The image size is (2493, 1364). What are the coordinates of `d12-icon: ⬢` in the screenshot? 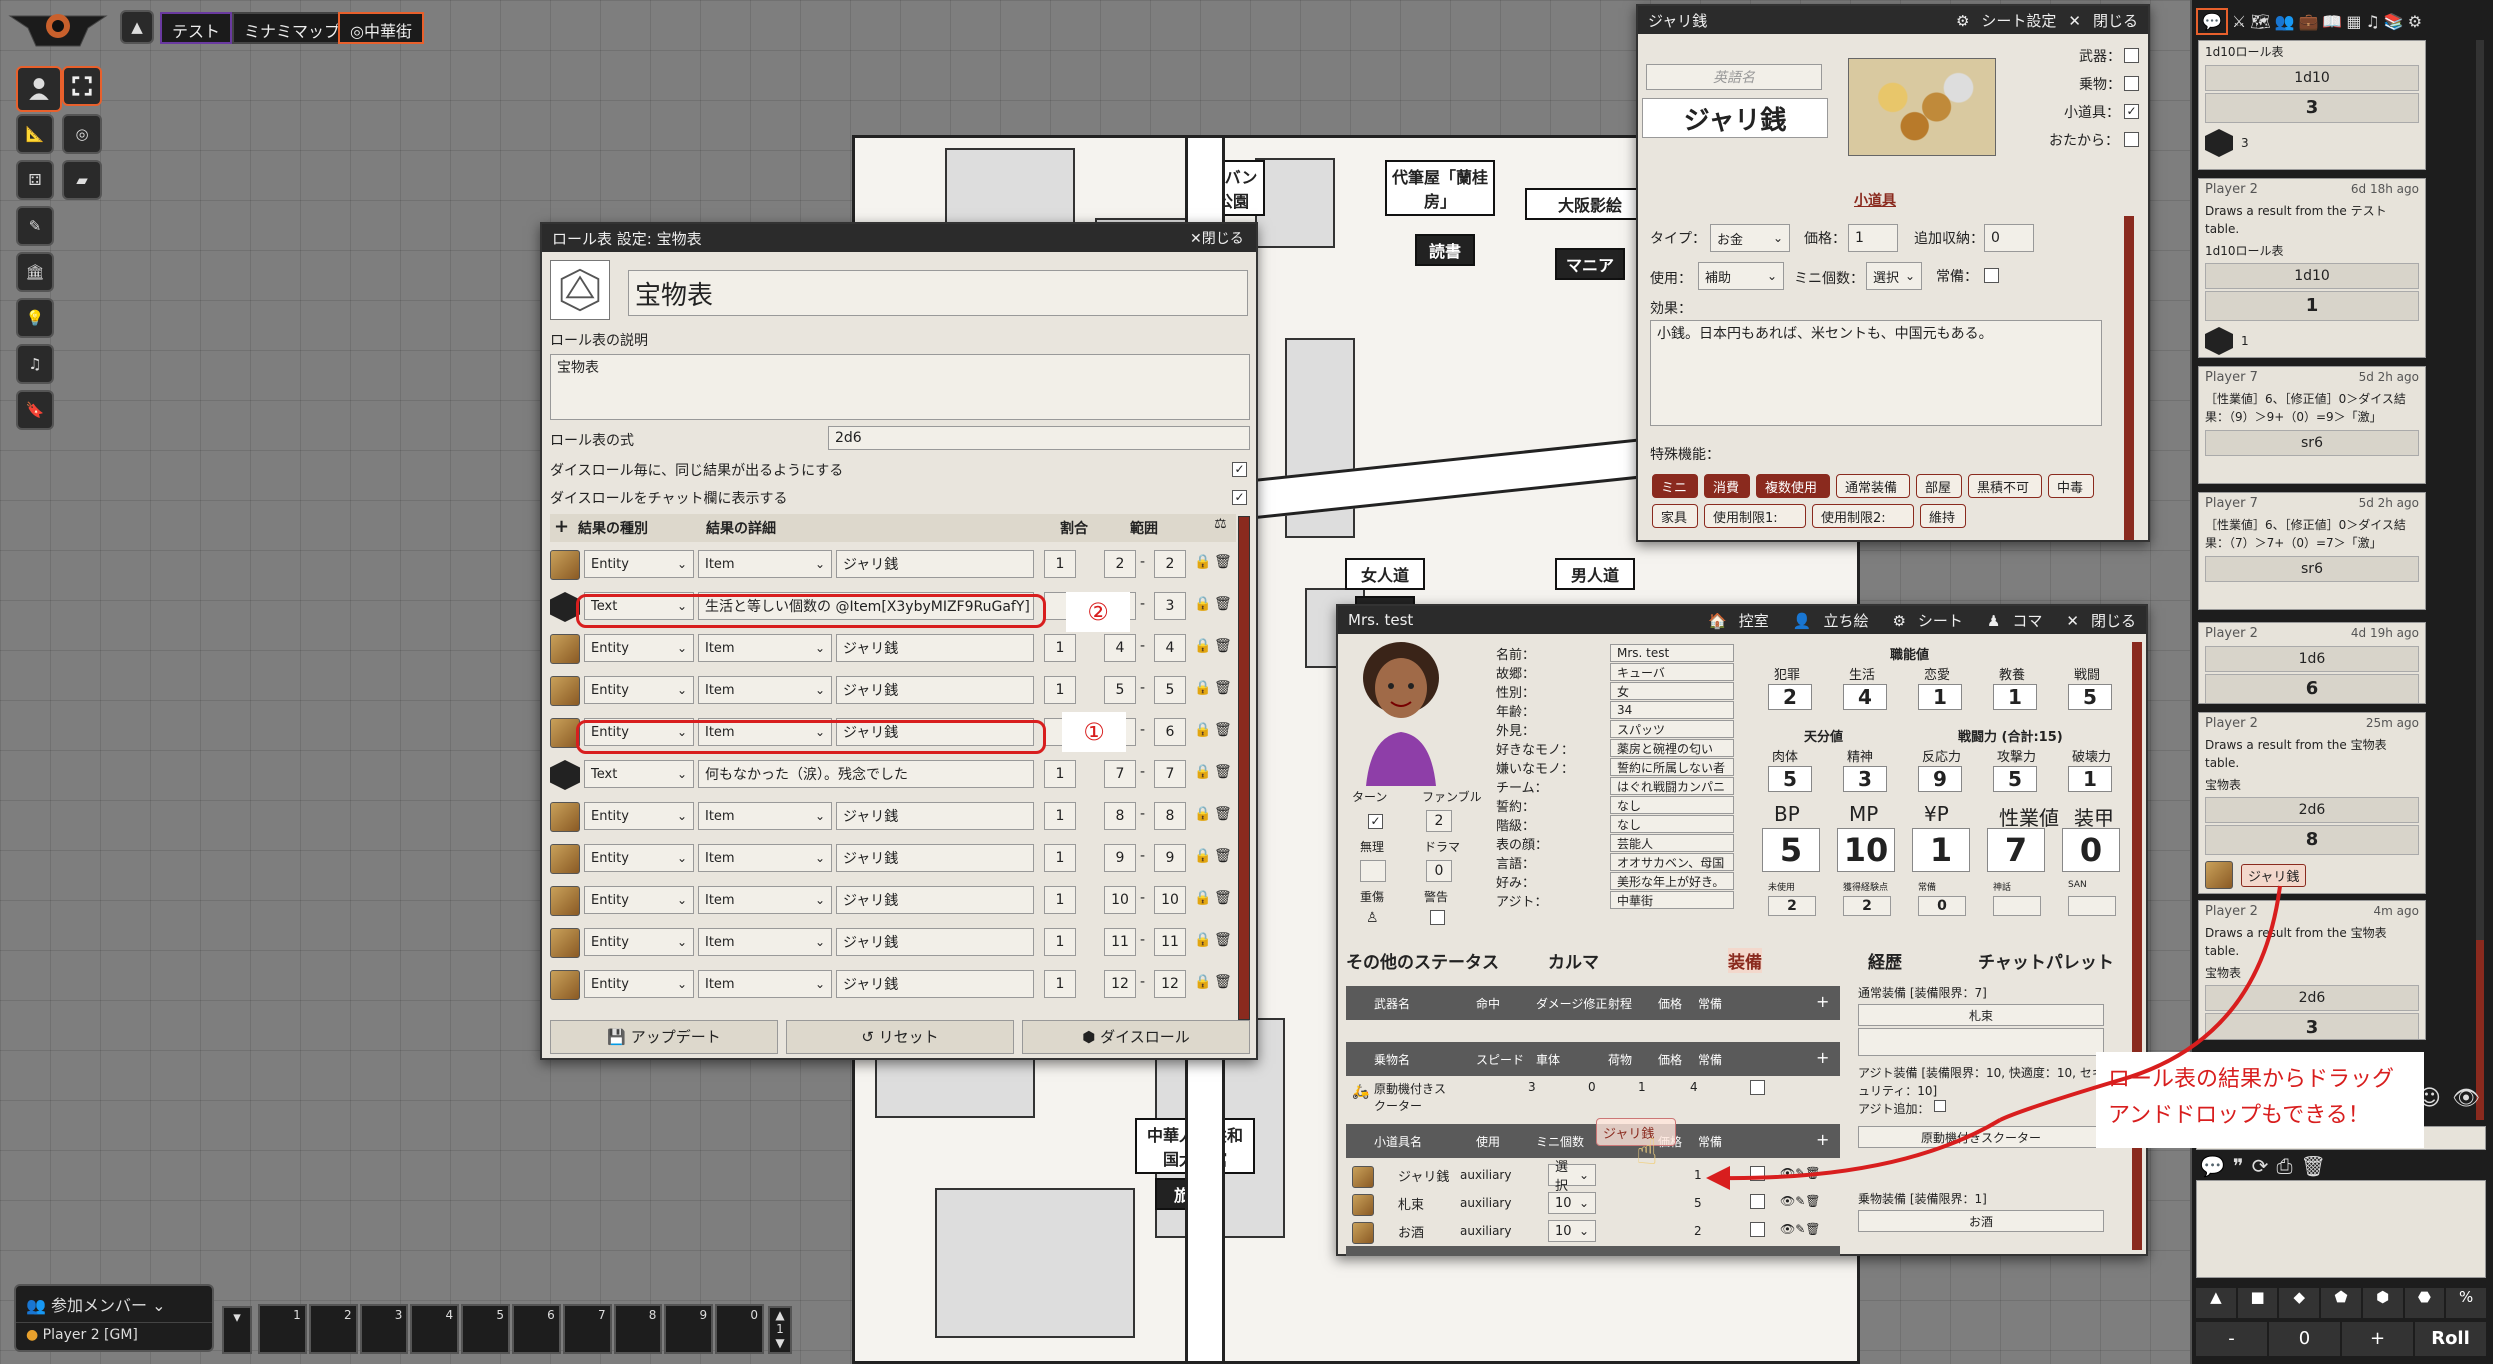 It's located at (2382, 1303).